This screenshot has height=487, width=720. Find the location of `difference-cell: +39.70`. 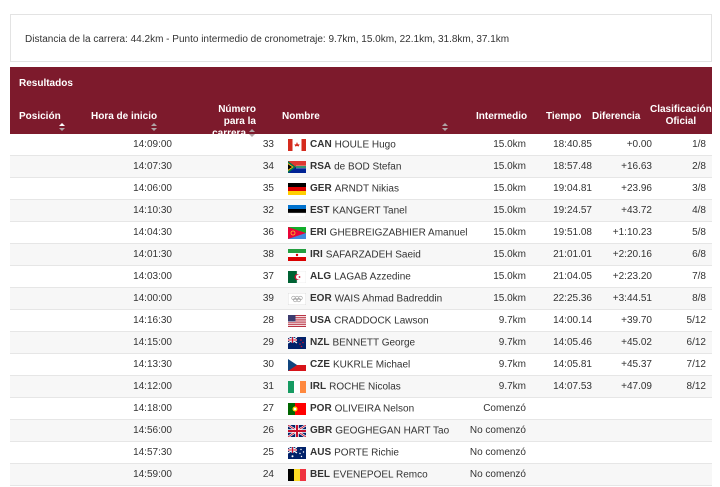

difference-cell: +39.70 is located at coordinates (625, 320).